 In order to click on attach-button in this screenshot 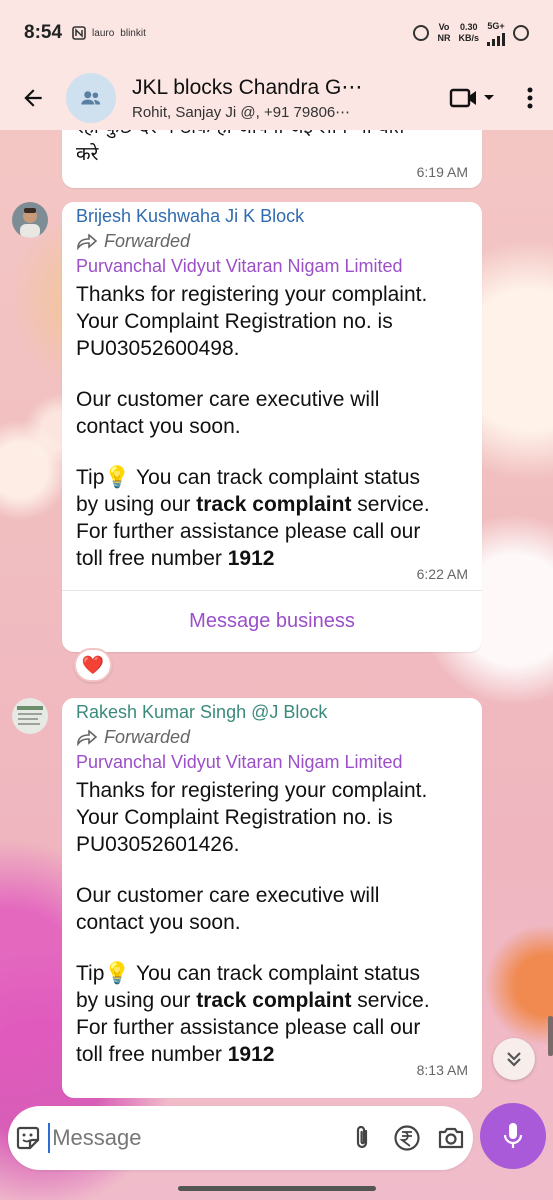, I will do `click(362, 1138)`.